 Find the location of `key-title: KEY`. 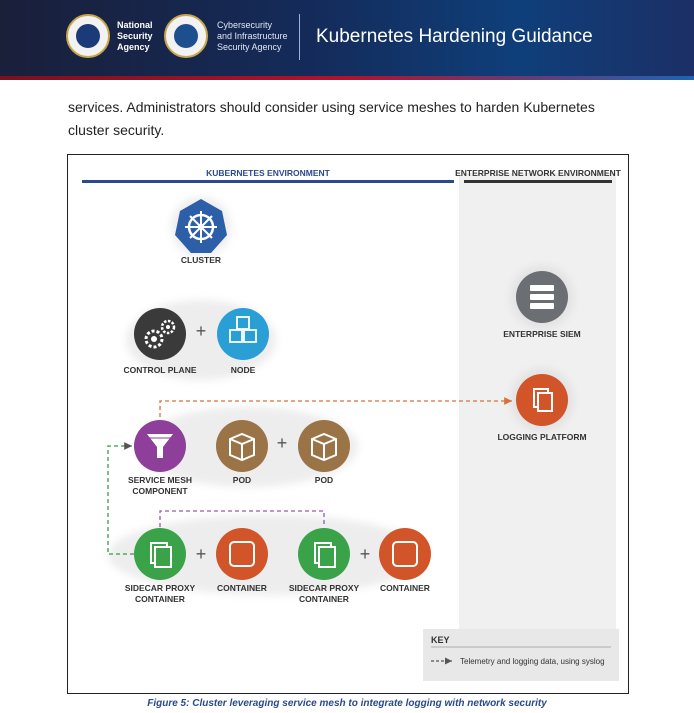

key-title: KEY is located at coordinates (440, 640).